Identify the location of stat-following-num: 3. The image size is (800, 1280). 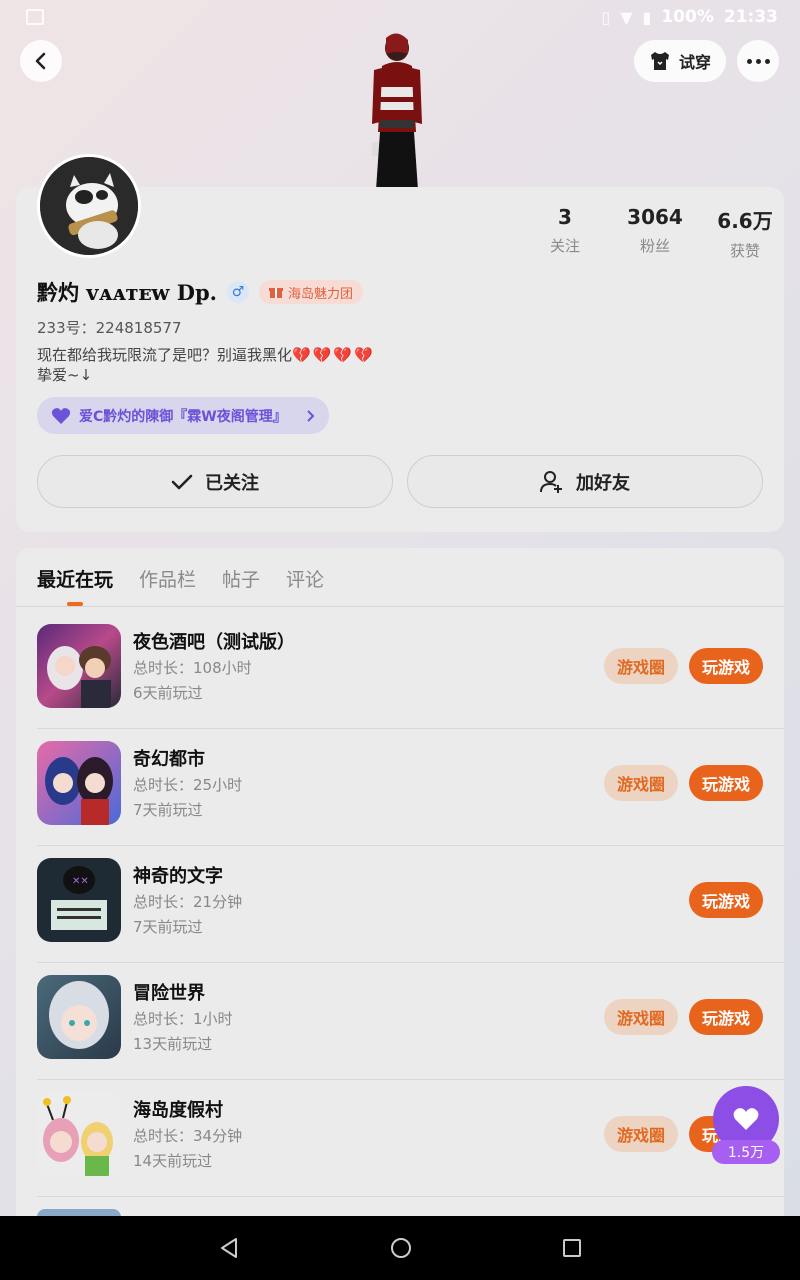
(565, 217).